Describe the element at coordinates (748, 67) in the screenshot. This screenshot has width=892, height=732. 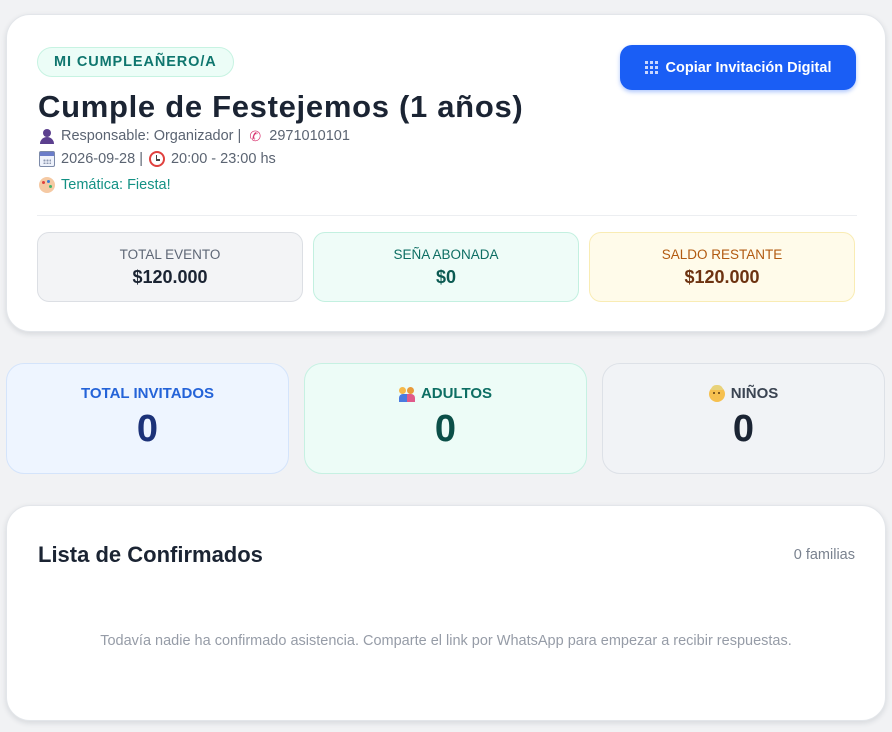
I see `copy-invitation-label: Copiar Invitación Digital` at that location.